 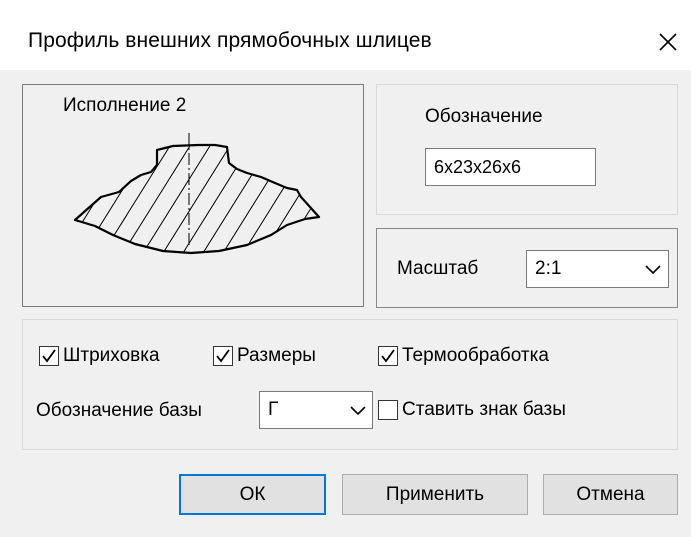 What do you see at coordinates (119, 410) in the screenshot?
I see `base-designation-label: Обозначение базы` at bounding box center [119, 410].